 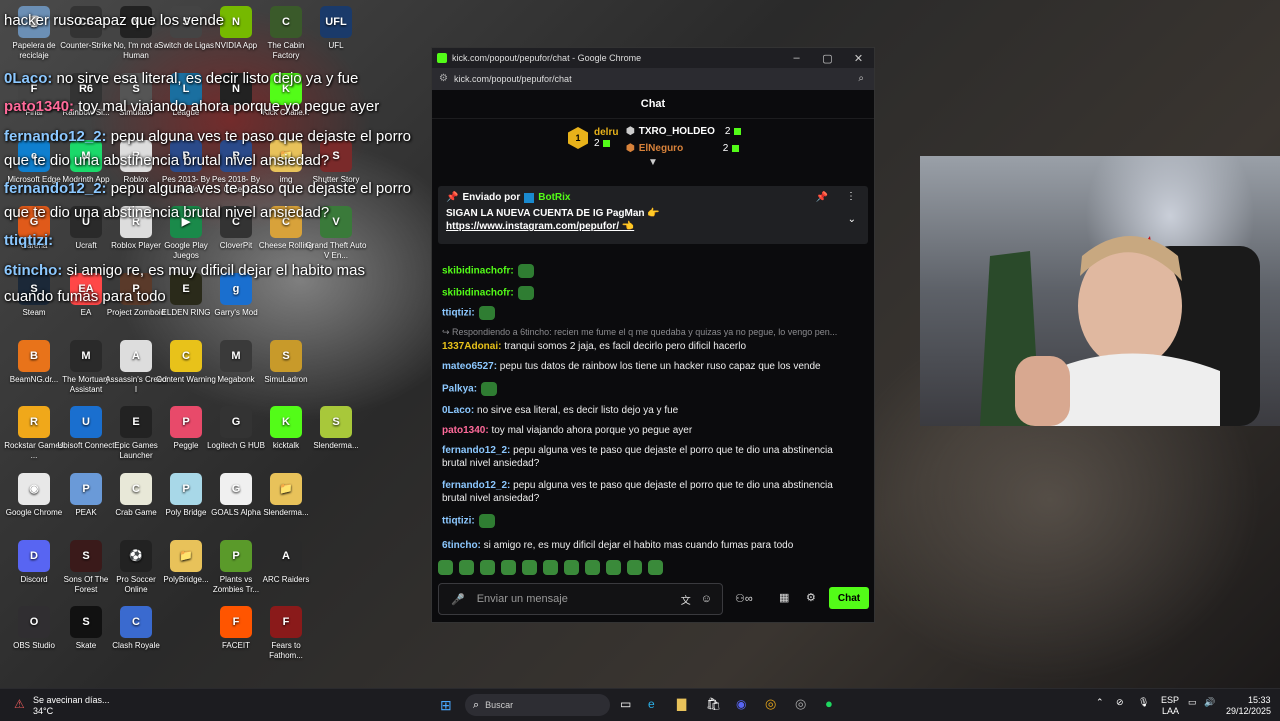 I want to click on spotify-taskbar-icon: ●, so click(x=829, y=703).